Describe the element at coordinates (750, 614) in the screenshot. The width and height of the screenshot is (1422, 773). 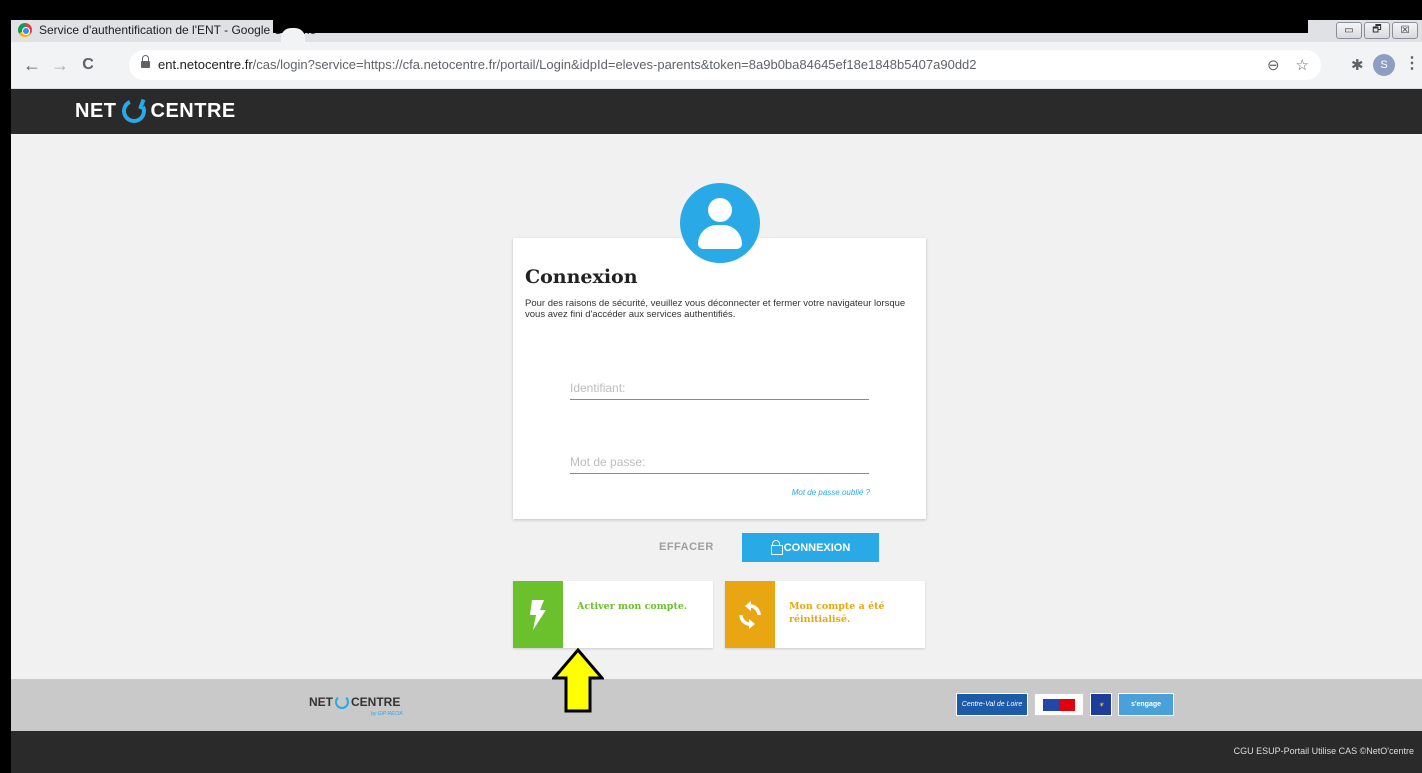
I see `refresh-icon` at that location.